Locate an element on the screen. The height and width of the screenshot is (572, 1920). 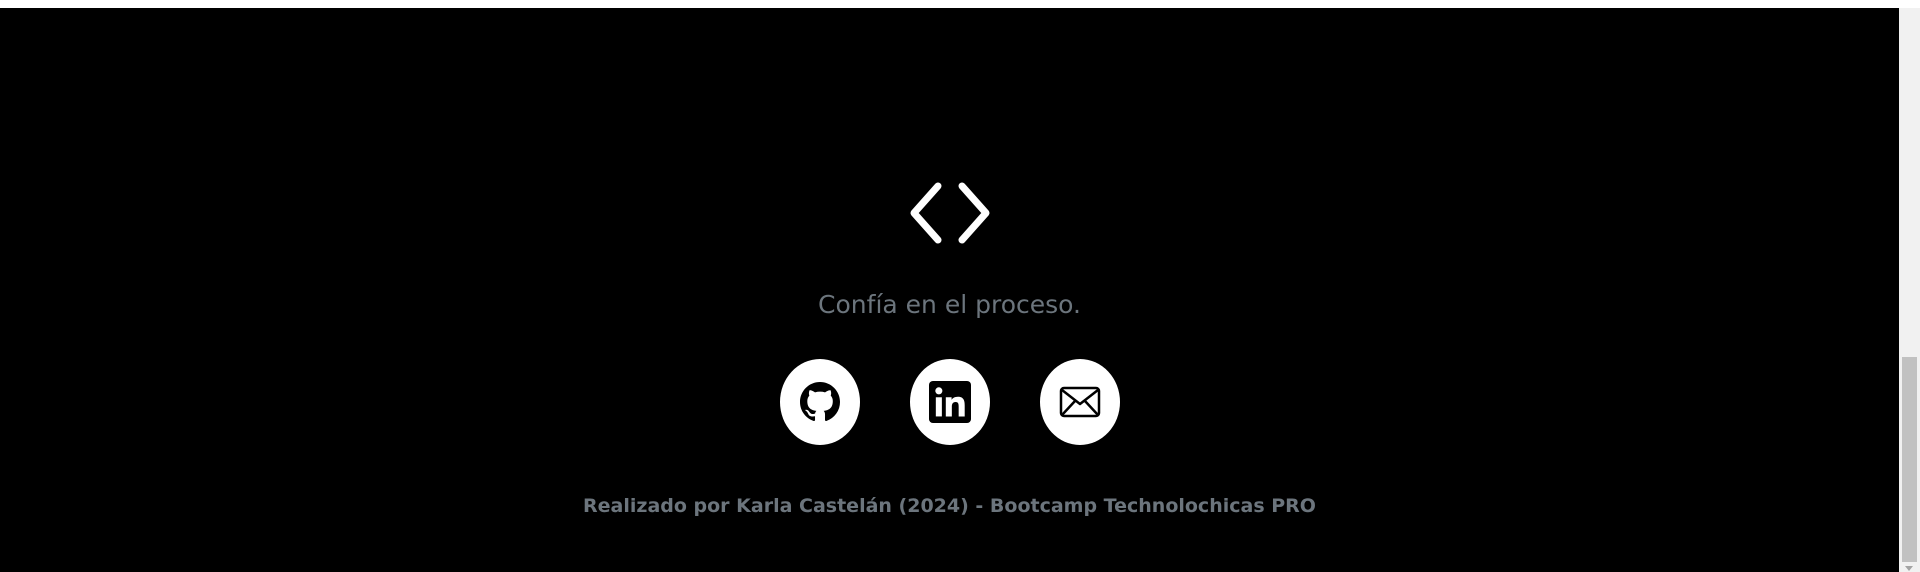
scroll-down-arrow-icon is located at coordinates (1909, 568).